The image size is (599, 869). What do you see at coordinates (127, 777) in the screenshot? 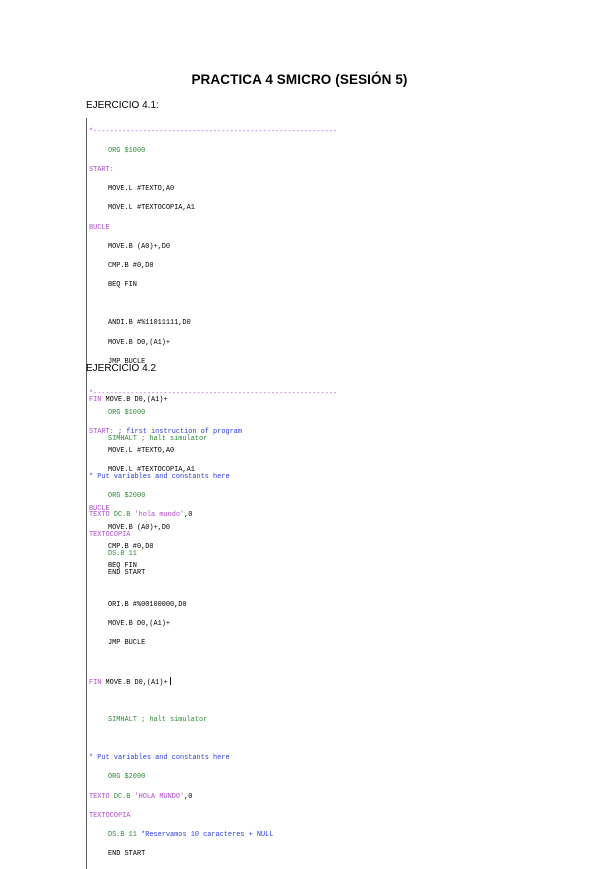
I see `org-directive: ORG $2000` at bounding box center [127, 777].